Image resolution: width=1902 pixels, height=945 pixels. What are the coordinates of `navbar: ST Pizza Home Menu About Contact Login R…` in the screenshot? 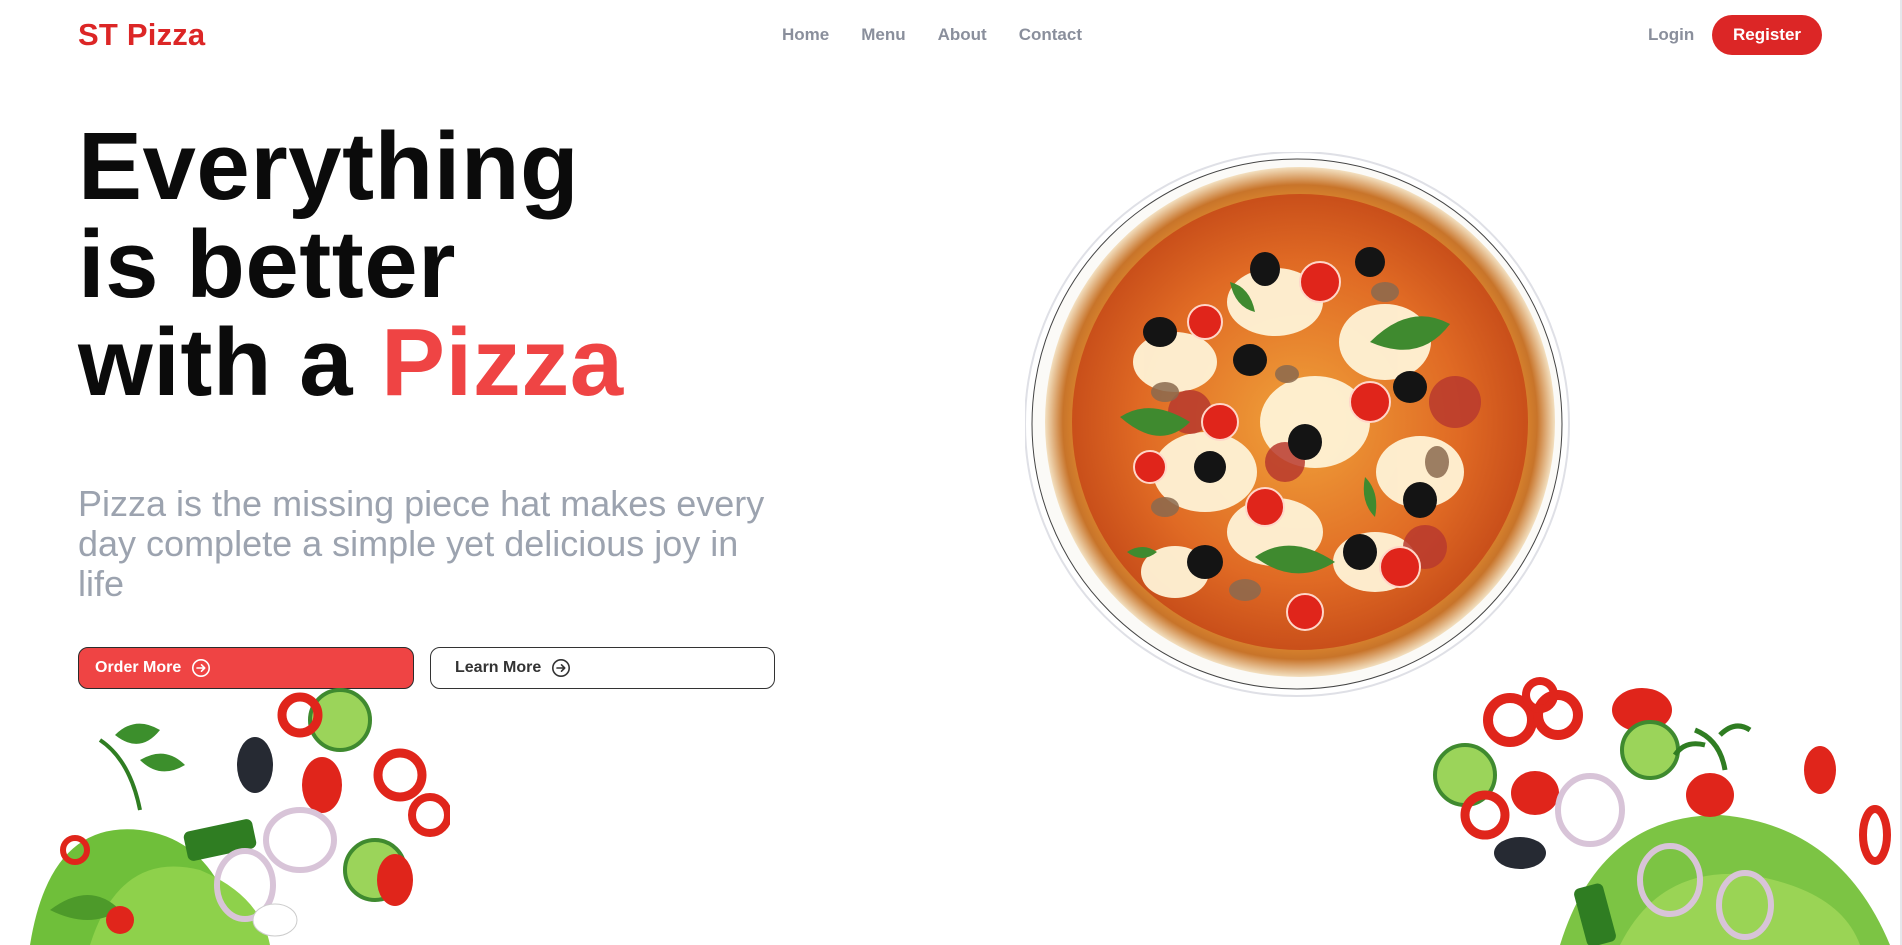 It's located at (951, 35).